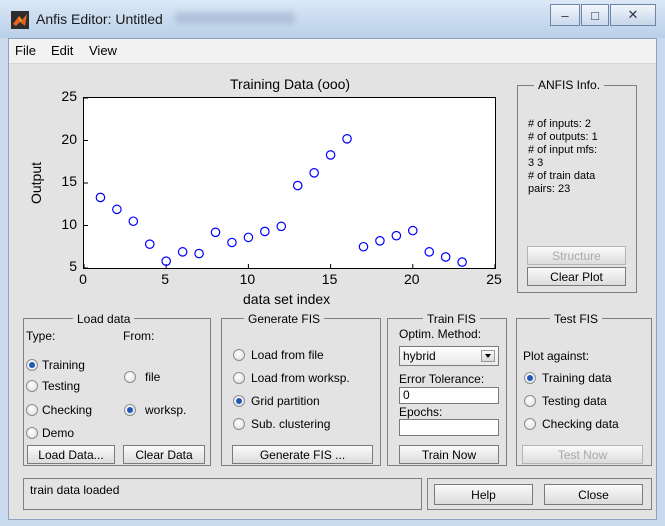 Image resolution: width=665 pixels, height=526 pixels. I want to click on load-data-title: Load data, so click(104, 319).